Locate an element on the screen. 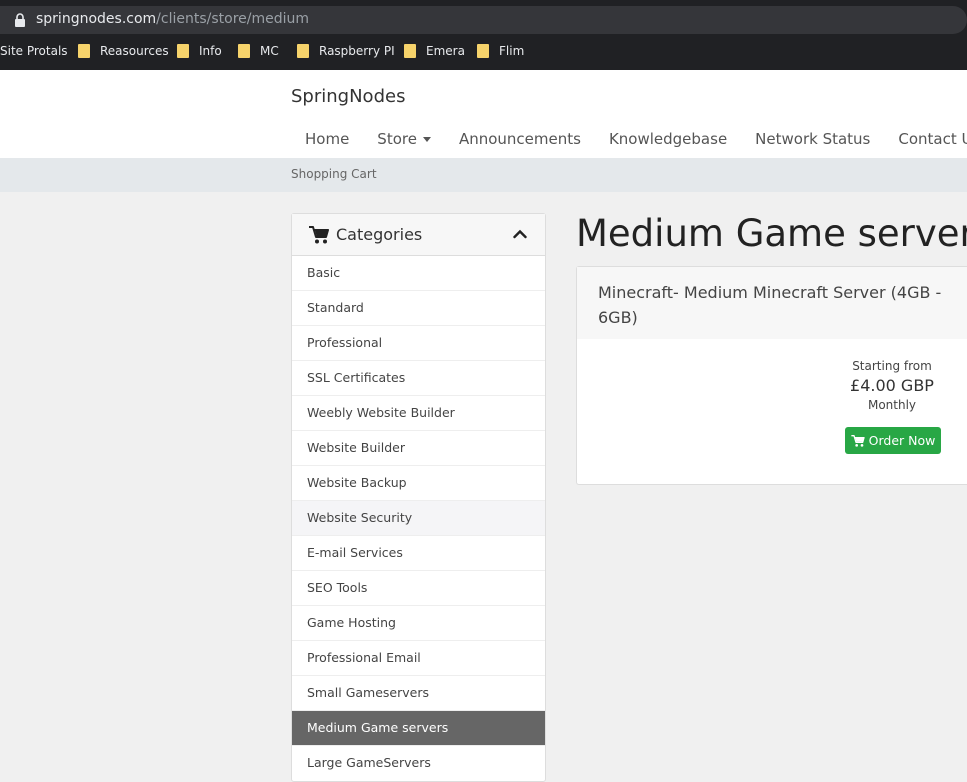  category-item-website-security: Website Security is located at coordinates (418, 518).